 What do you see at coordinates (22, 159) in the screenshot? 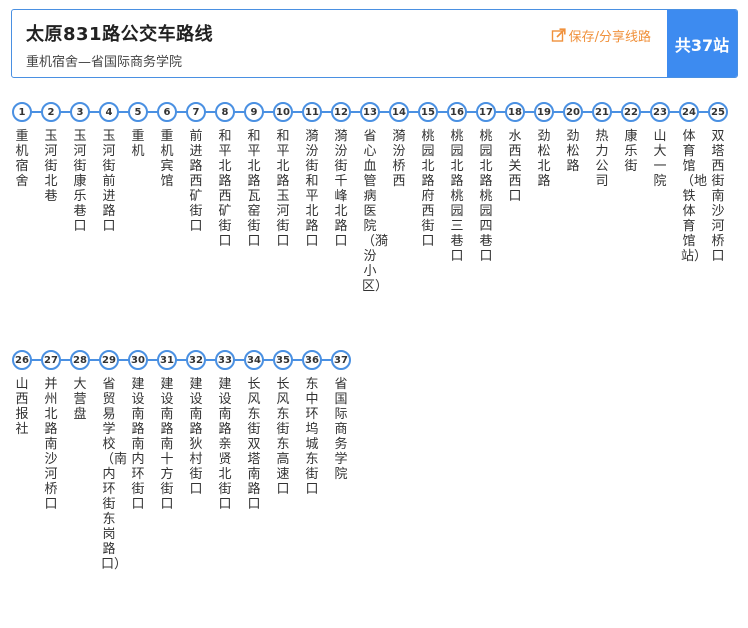
I see `stop-name: 重机宿舍` at bounding box center [22, 159].